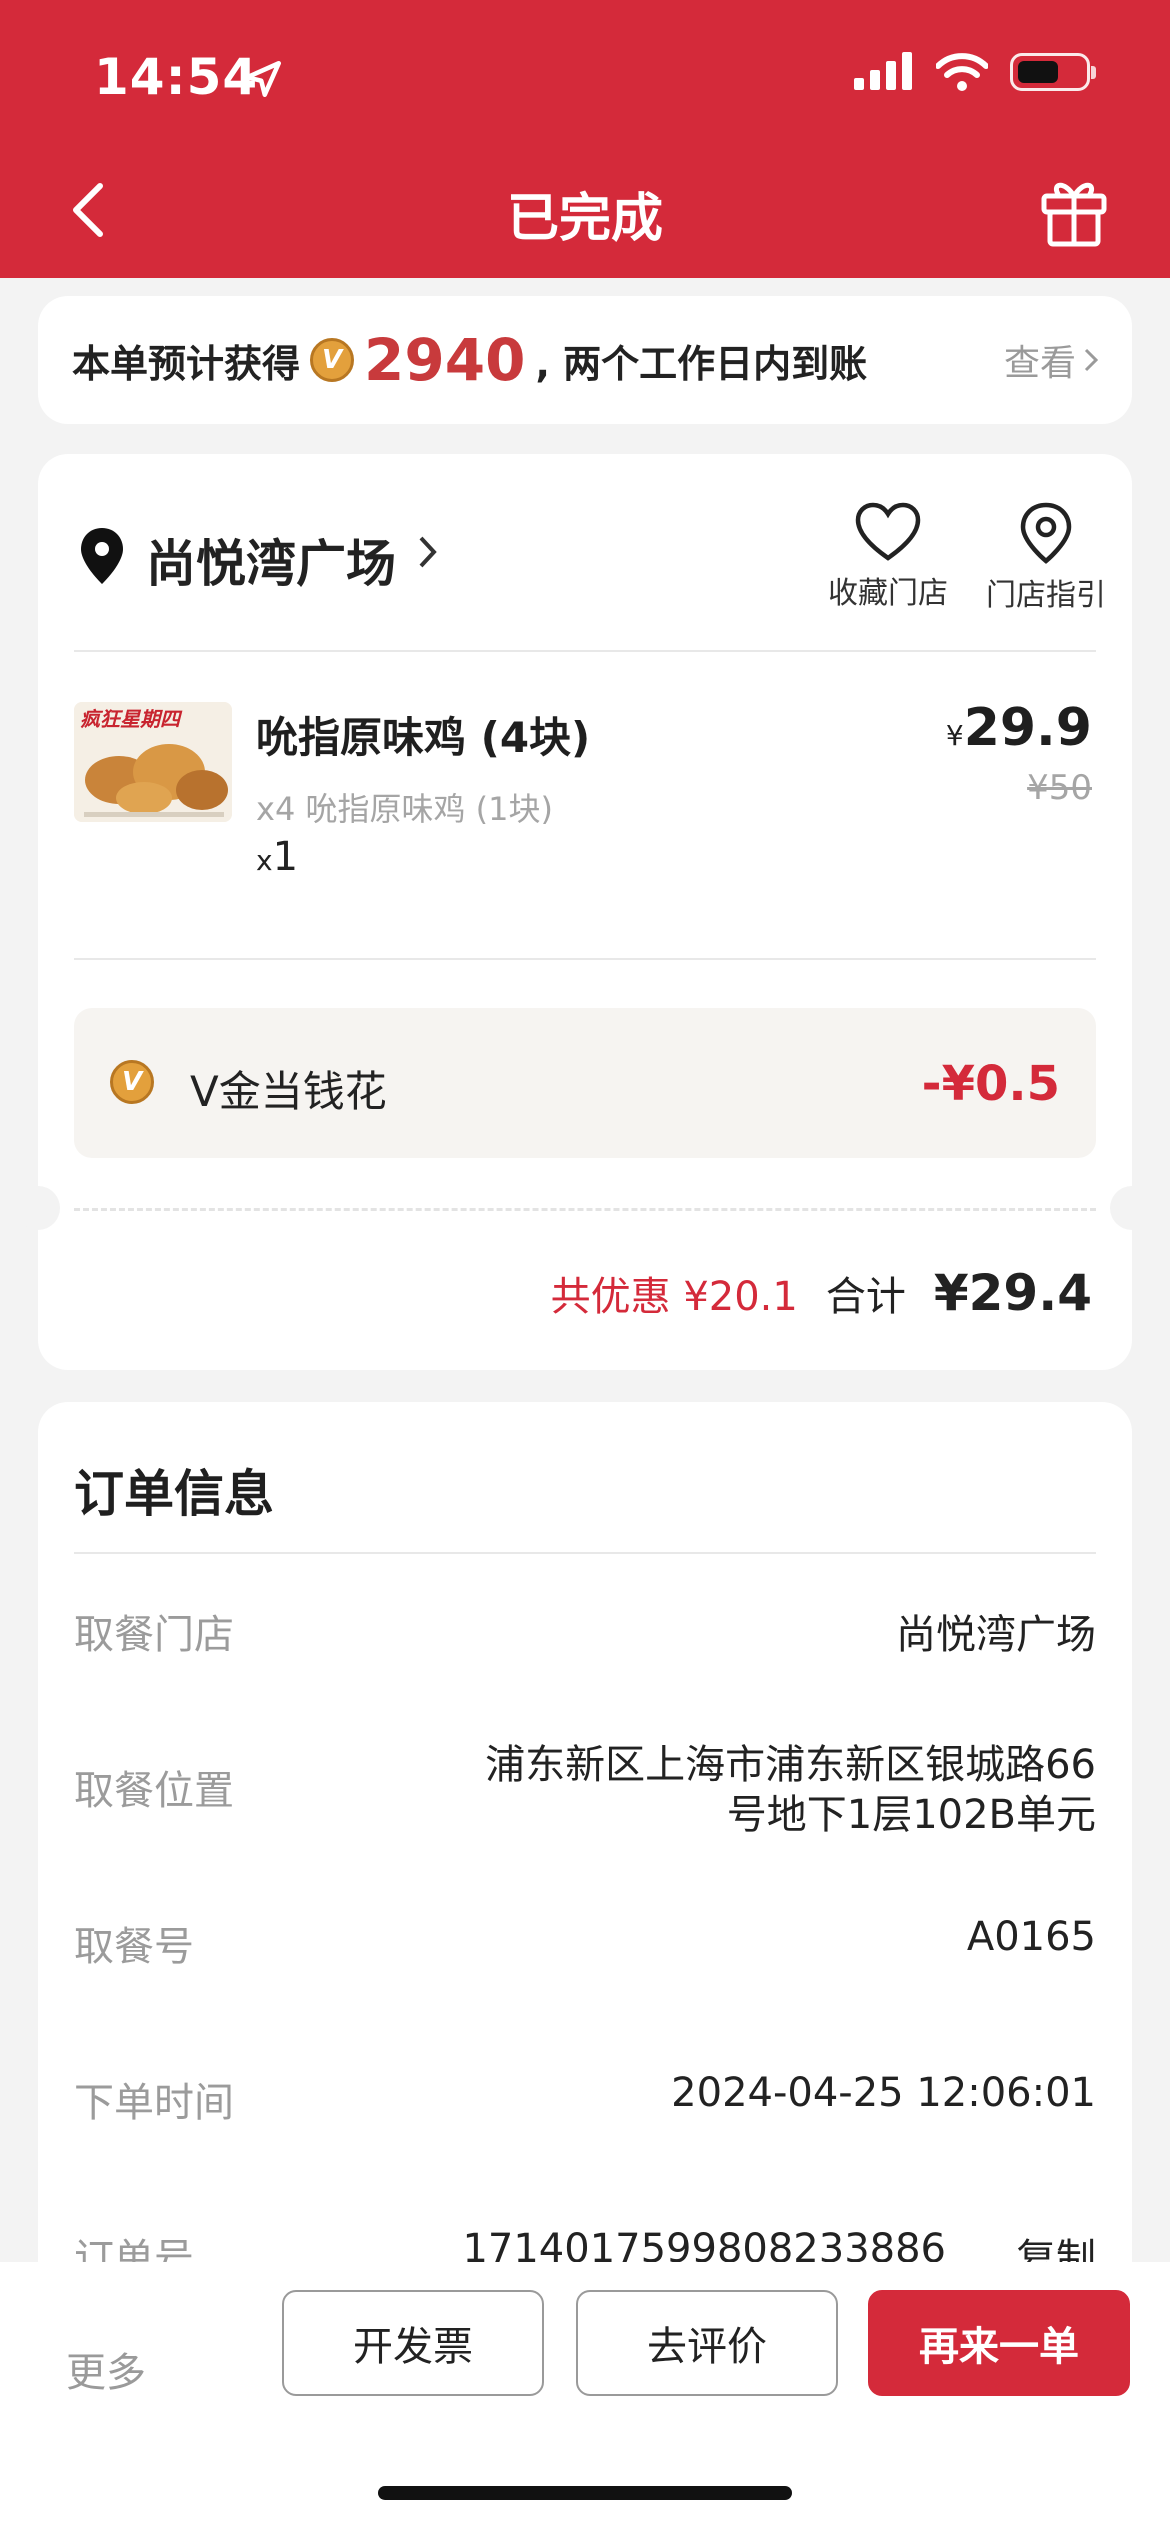 This screenshot has height=2532, width=1170. I want to click on total-label: 合计, so click(865, 1297).